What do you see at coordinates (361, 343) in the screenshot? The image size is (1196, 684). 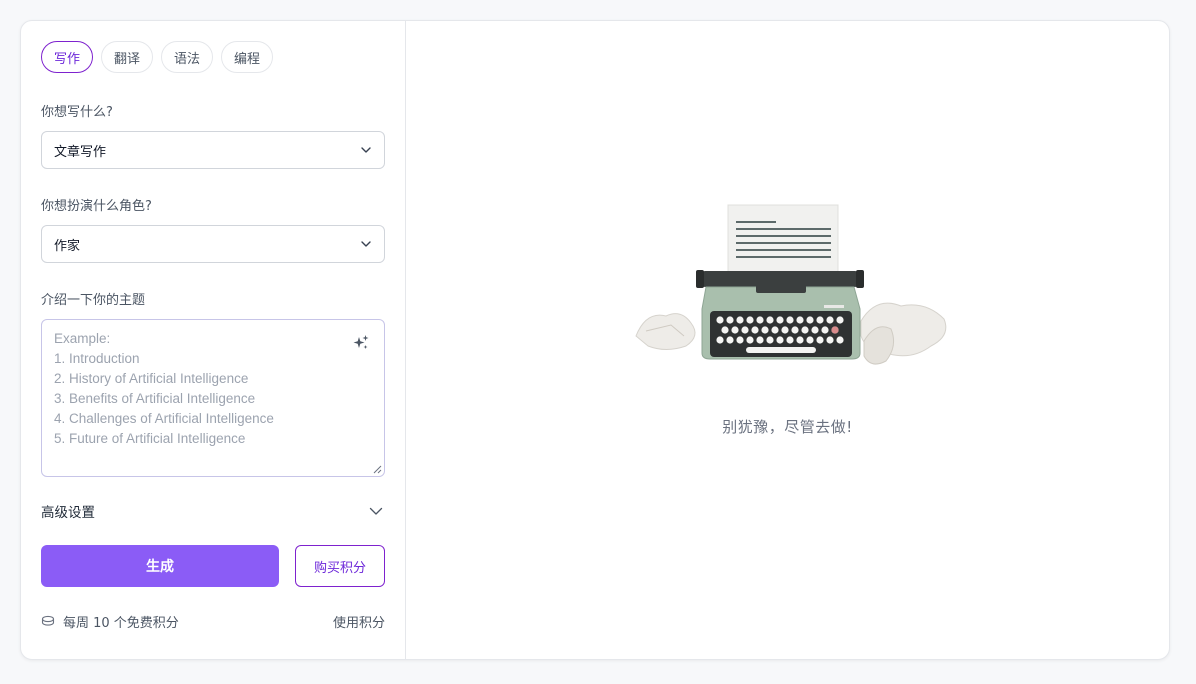 I see `sparkle-icon` at bounding box center [361, 343].